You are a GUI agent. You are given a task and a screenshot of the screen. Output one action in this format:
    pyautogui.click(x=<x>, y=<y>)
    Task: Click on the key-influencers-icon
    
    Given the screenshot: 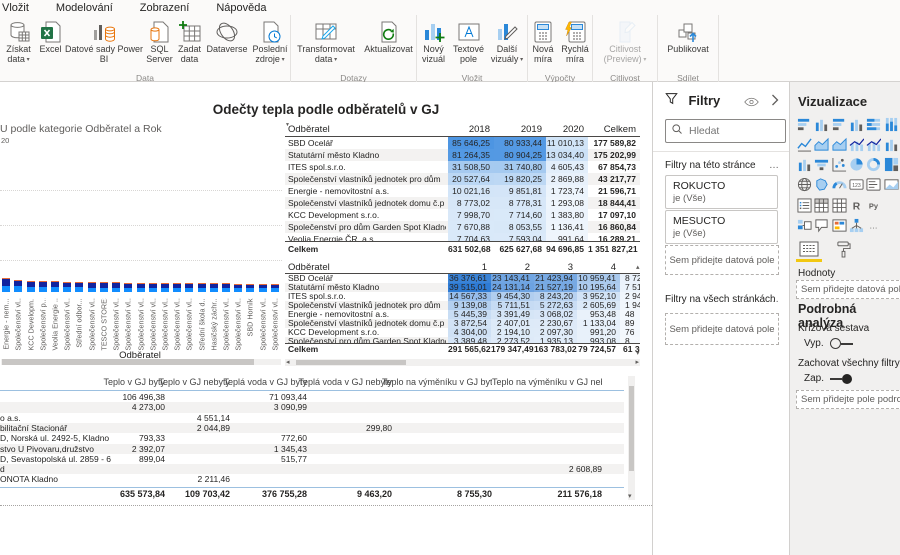 What is the action you would take?
    pyautogui.click(x=804, y=226)
    